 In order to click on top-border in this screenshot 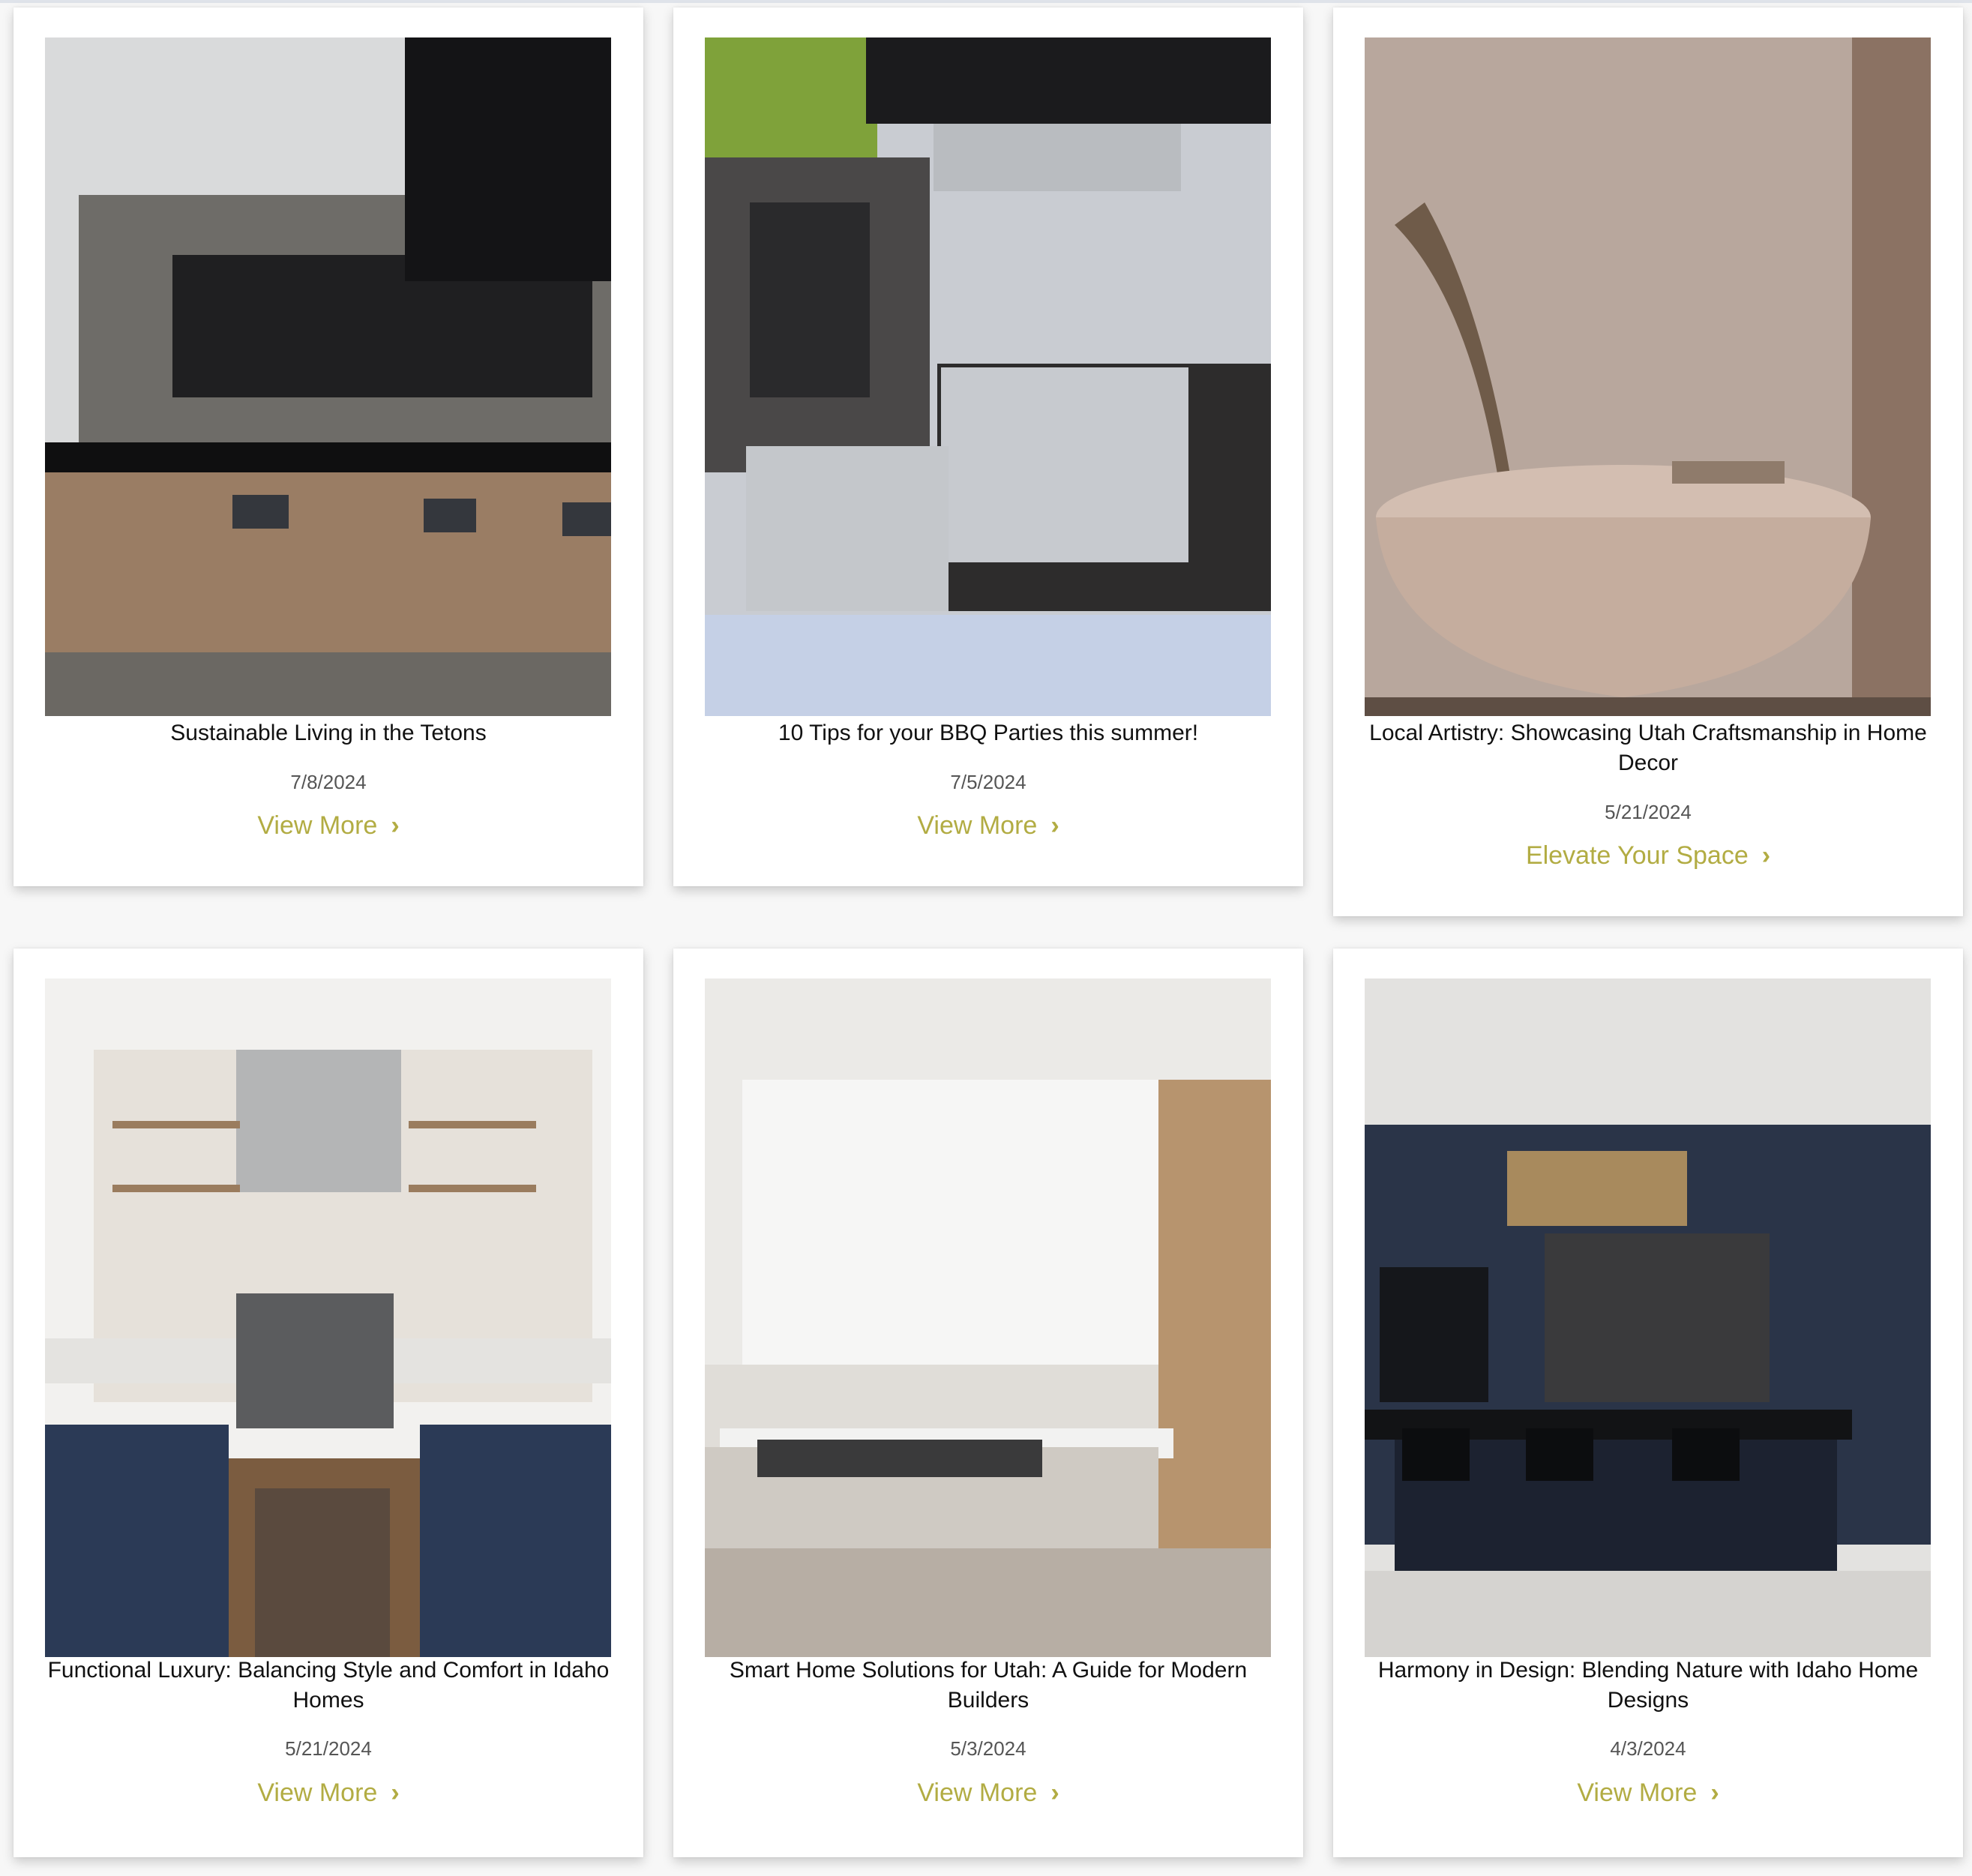, I will do `click(986, 2)`.